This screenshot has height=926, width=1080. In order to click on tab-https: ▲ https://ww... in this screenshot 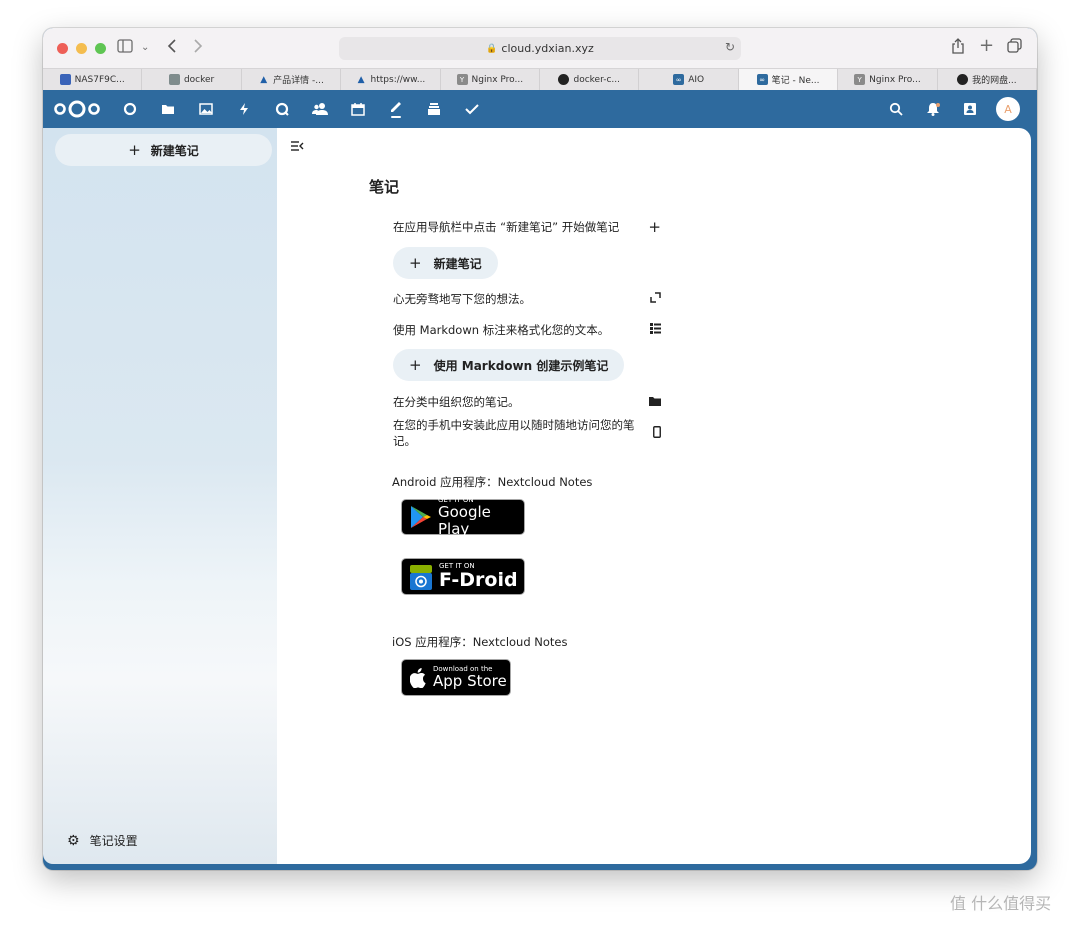, I will do `click(391, 79)`.